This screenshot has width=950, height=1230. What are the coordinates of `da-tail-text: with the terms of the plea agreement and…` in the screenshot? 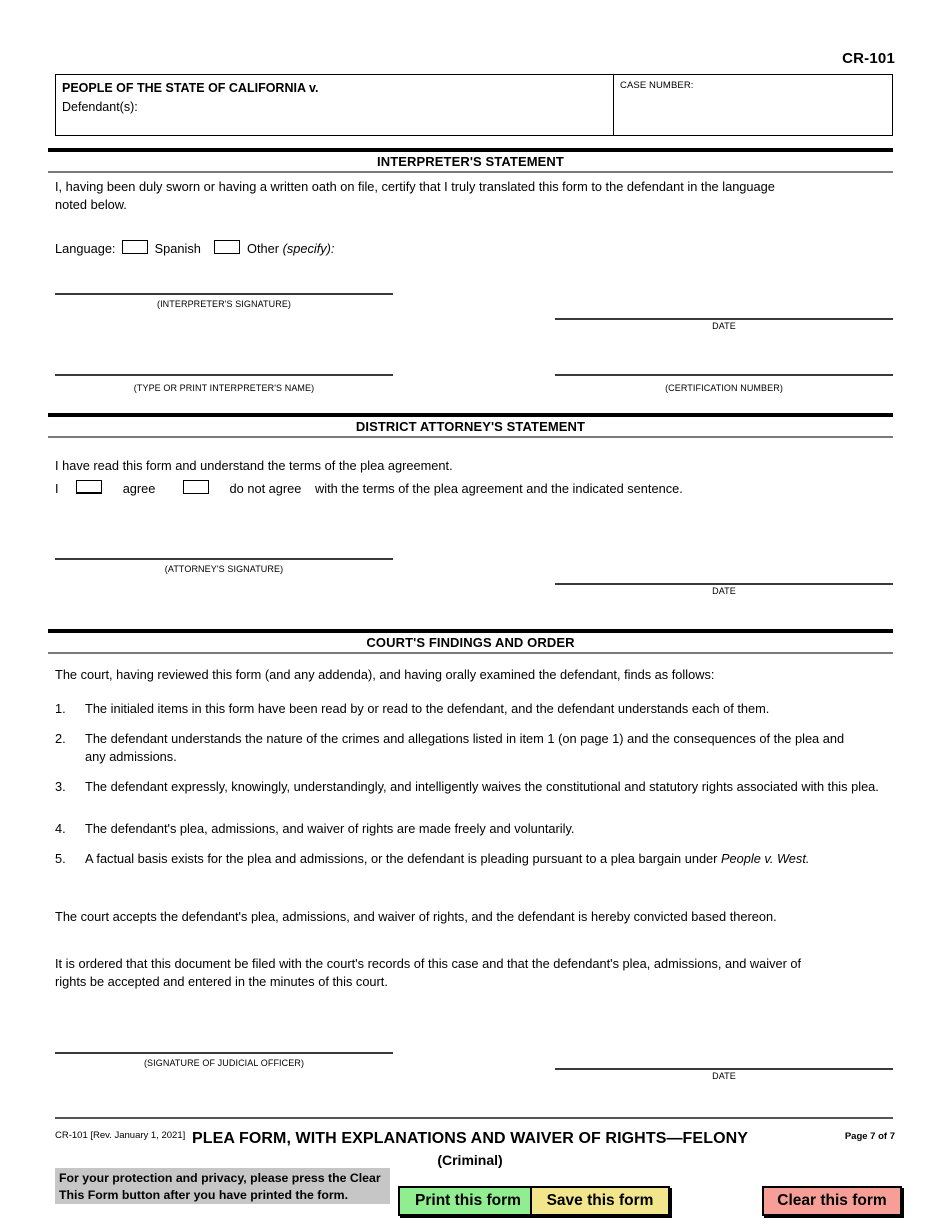 It's located at (498, 488).